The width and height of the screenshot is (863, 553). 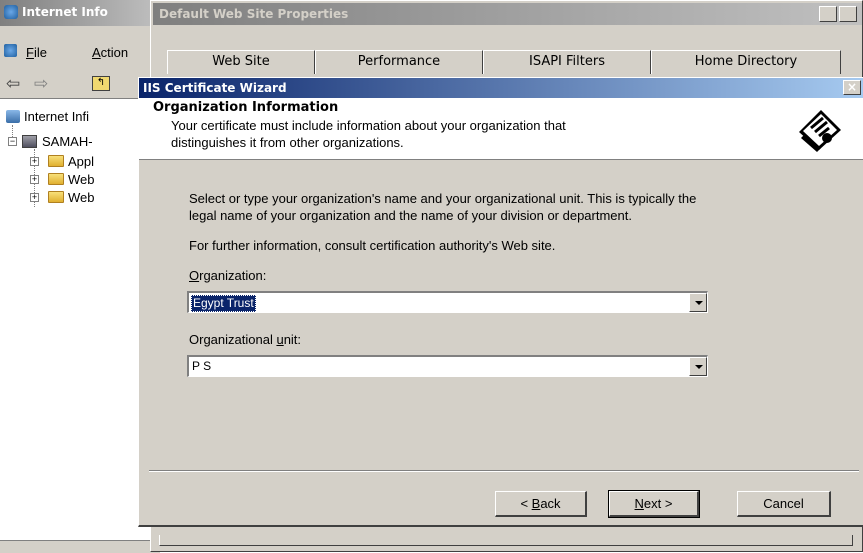 What do you see at coordinates (223, 303) in the screenshot?
I see `organization-value: Egypt Trust` at bounding box center [223, 303].